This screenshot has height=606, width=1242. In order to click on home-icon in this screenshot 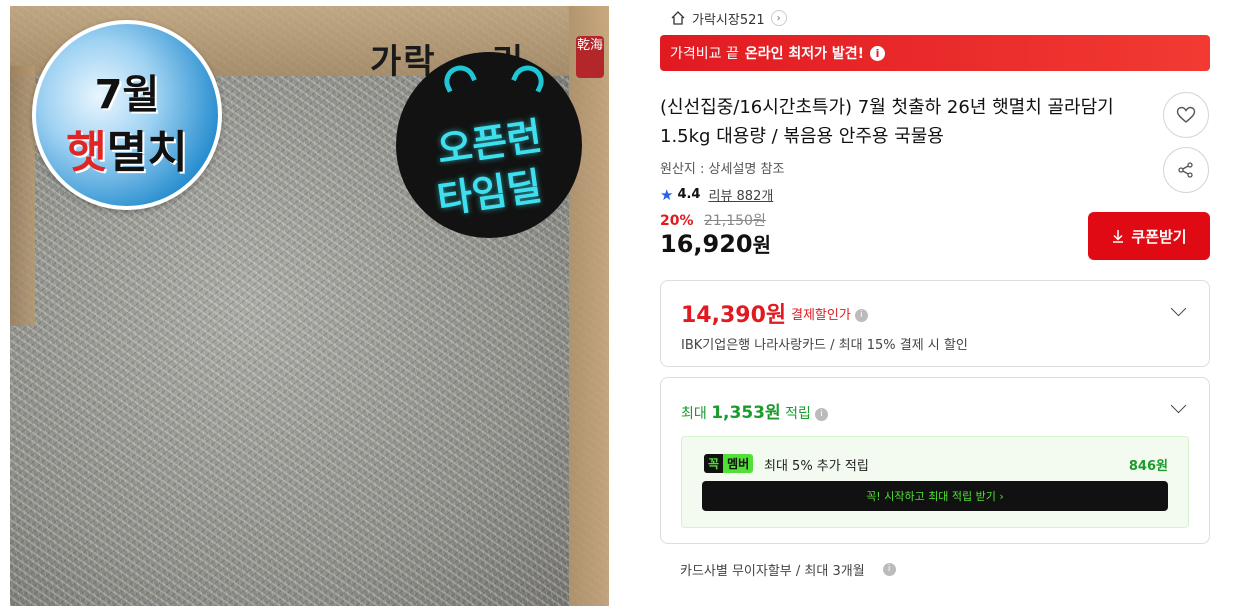, I will do `click(678, 18)`.